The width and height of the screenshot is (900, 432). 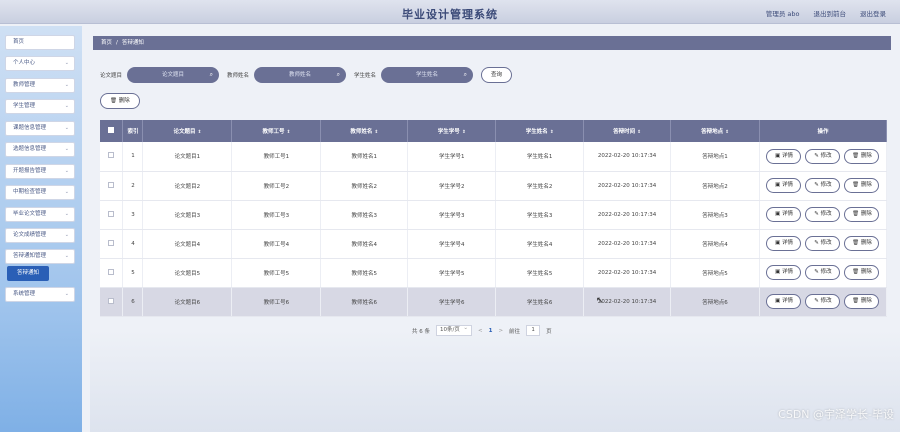 I want to click on cell-defense-time: 2022-02-20 10:17:34, so click(x=627, y=273).